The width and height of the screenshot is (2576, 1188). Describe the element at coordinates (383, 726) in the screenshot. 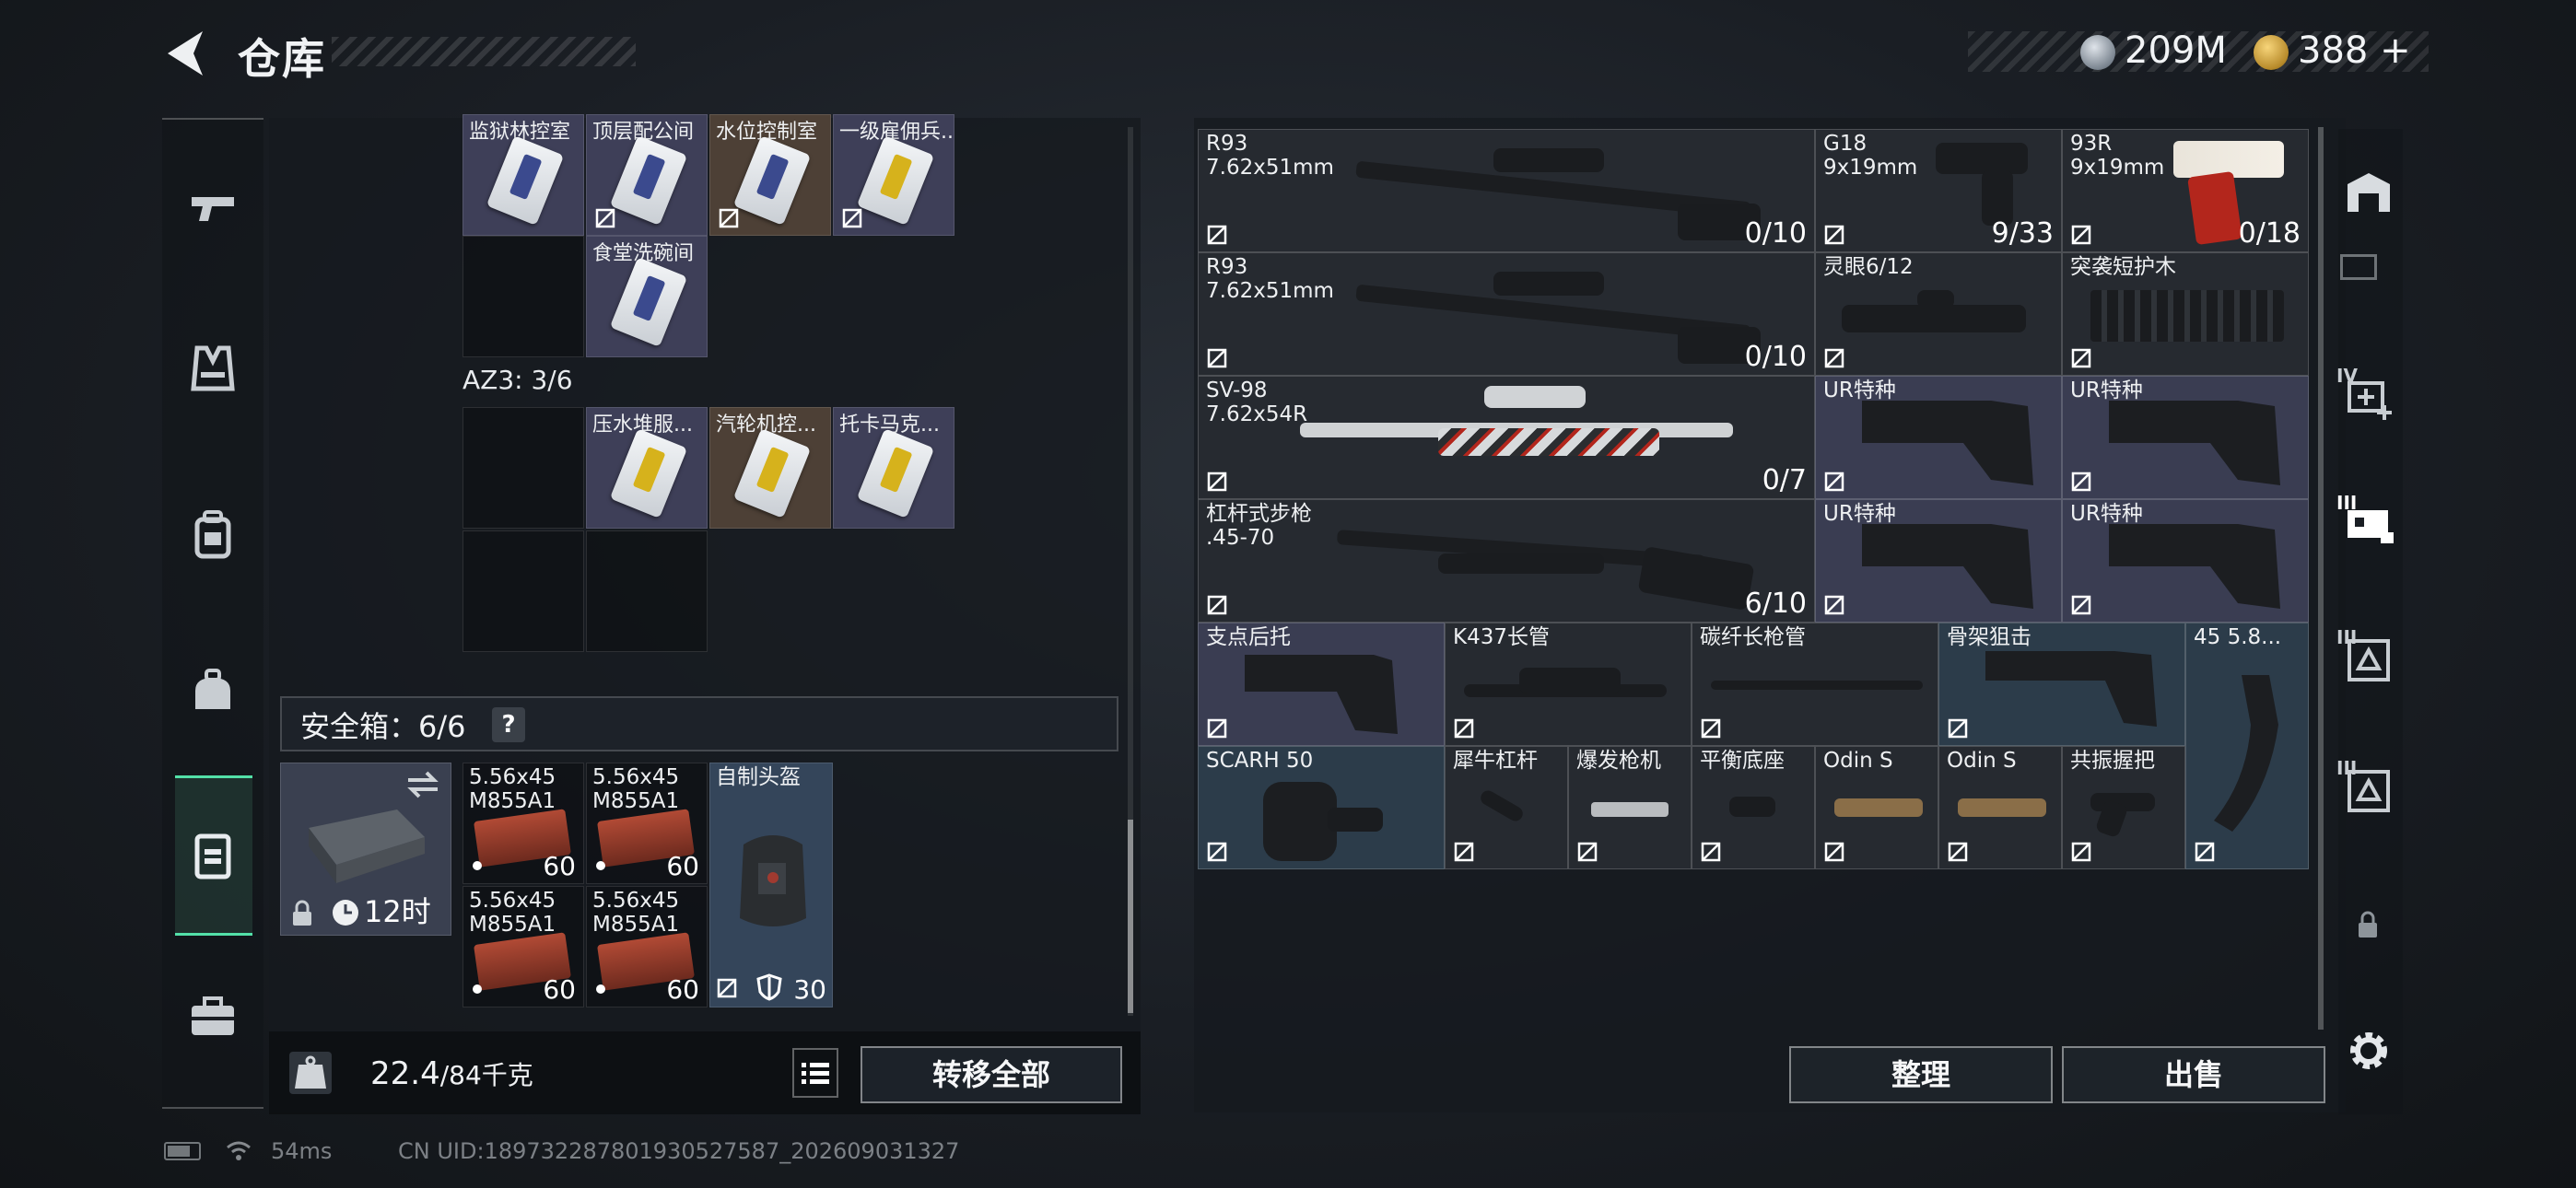

I see `safe-box-label: 安全箱：6/6` at that location.